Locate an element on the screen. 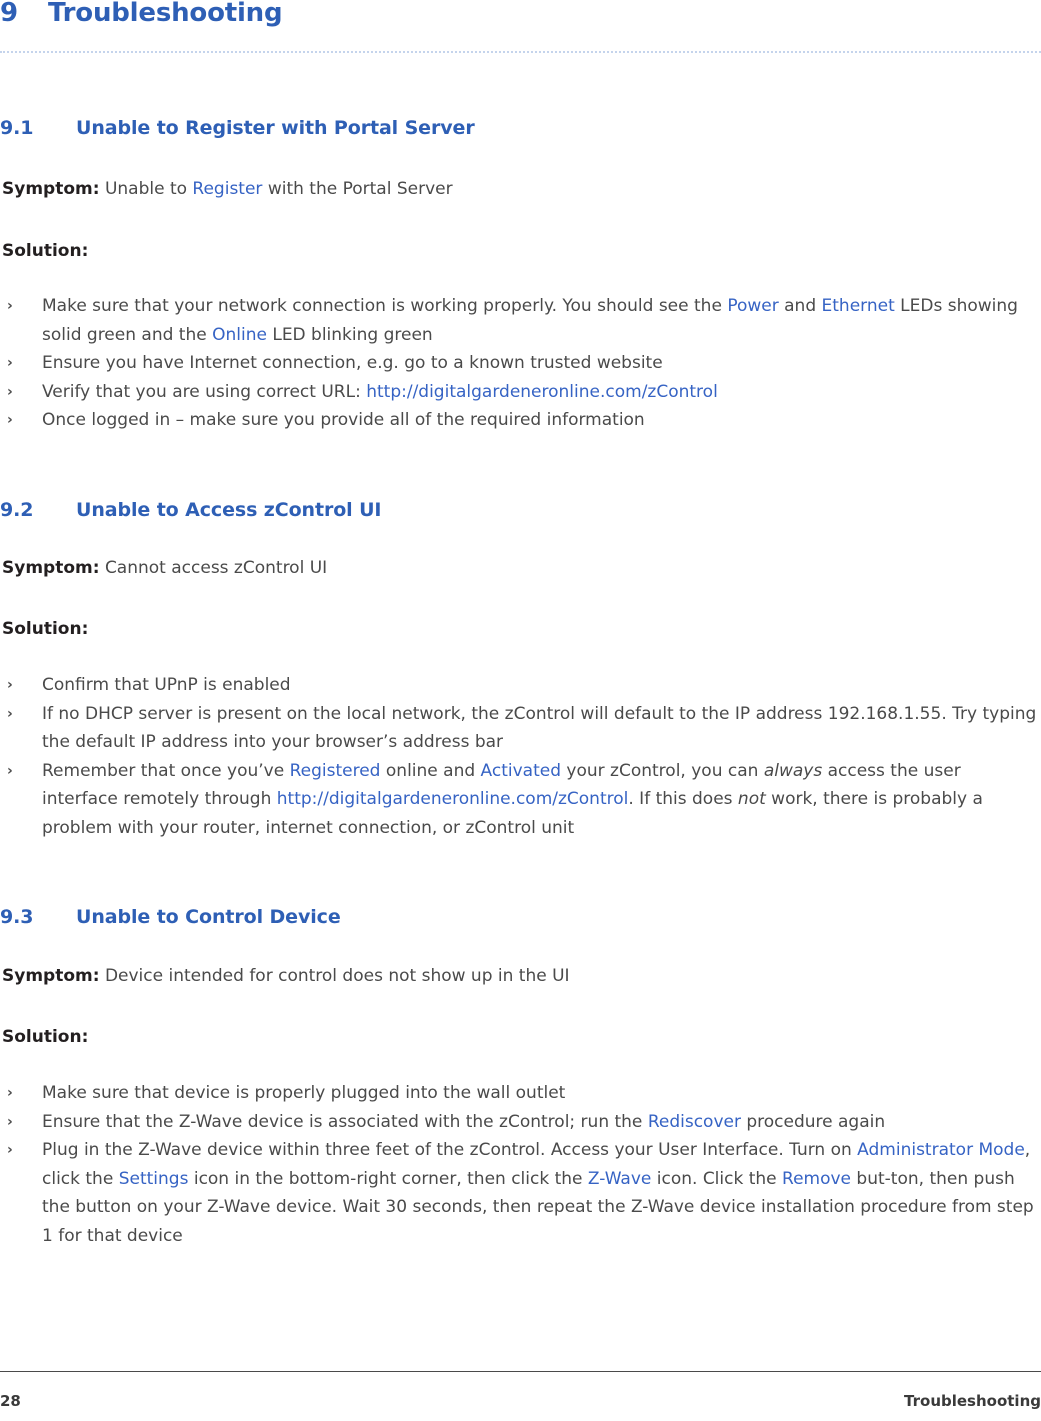  section-number: 9.3 is located at coordinates (17, 917).